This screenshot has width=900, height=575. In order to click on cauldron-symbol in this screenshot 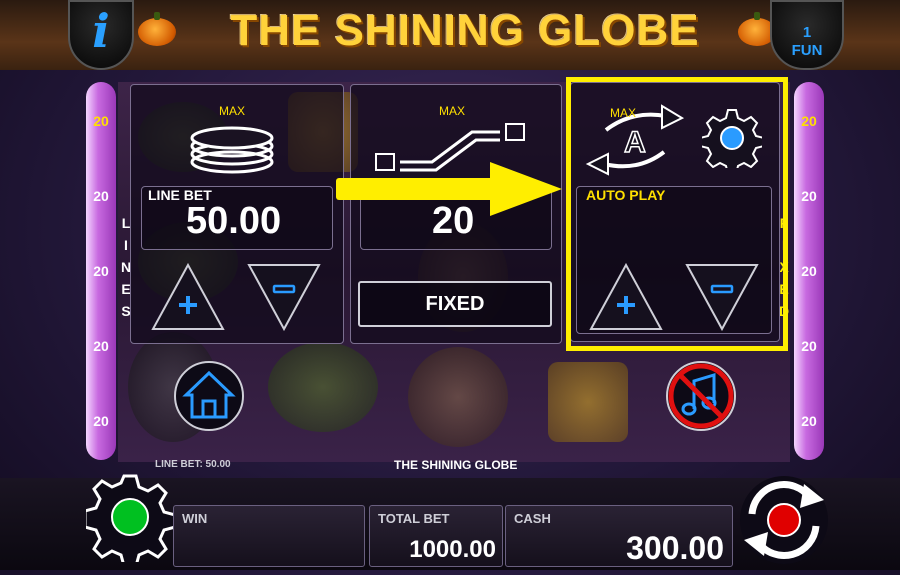, I will do `click(323, 387)`.